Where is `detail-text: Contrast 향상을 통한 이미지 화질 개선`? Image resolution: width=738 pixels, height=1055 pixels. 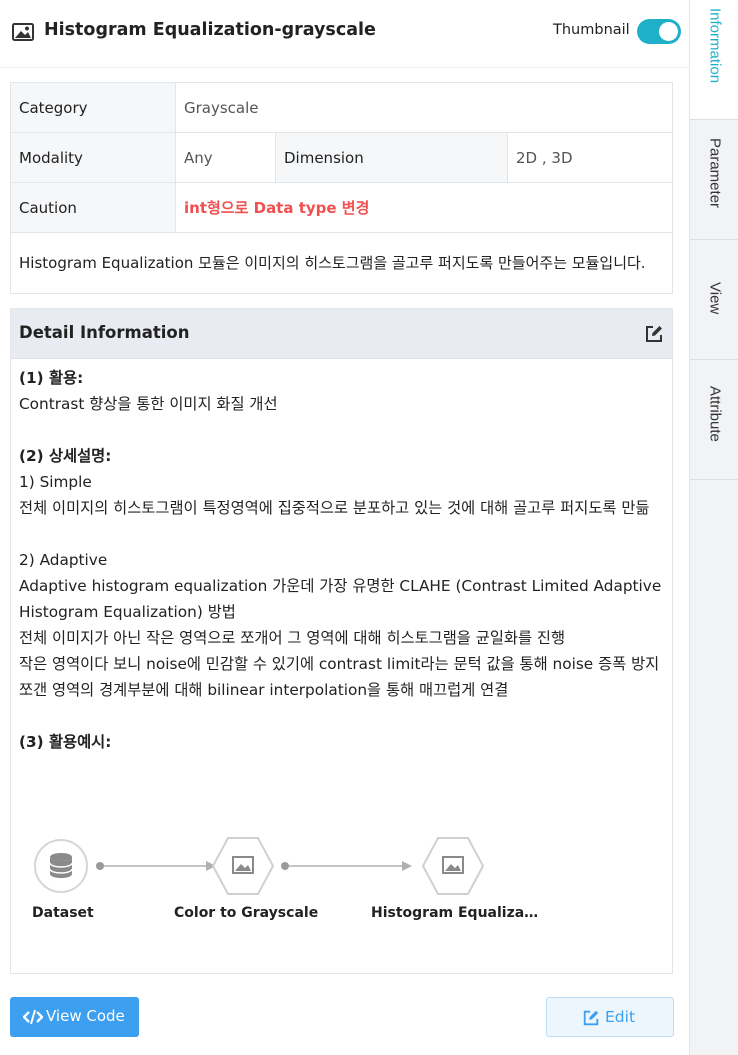 detail-text: Contrast 향상을 통한 이미지 화질 개선 is located at coordinates (148, 404).